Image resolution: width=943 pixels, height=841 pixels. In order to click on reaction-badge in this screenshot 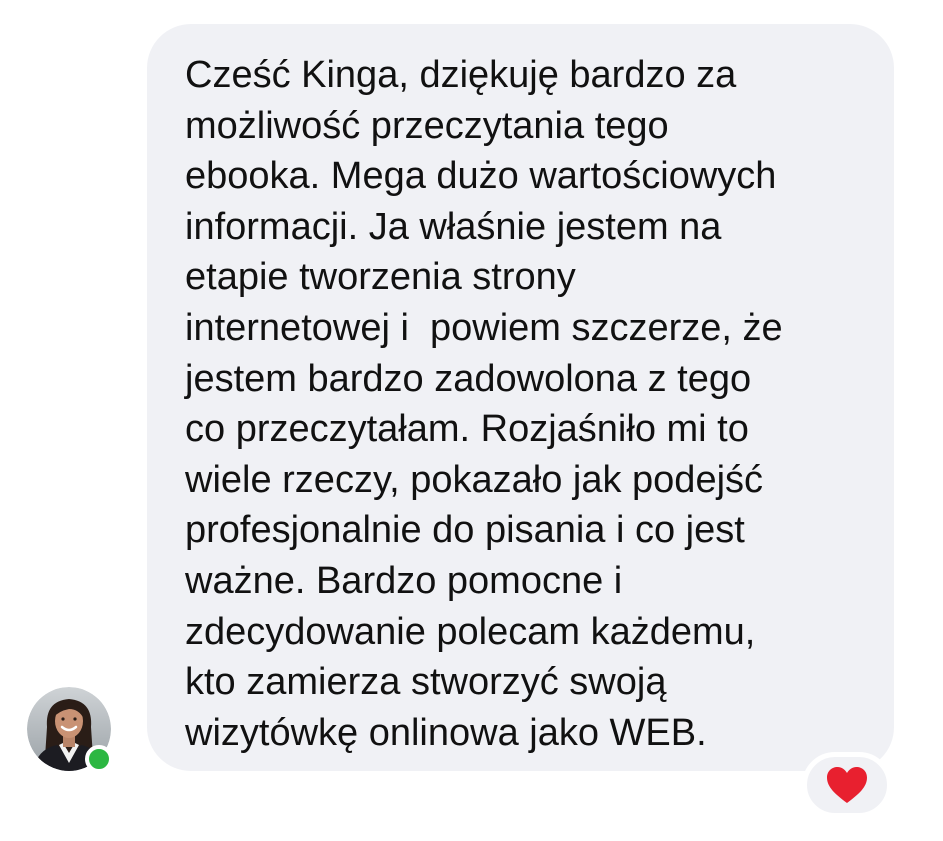, I will do `click(847, 785)`.